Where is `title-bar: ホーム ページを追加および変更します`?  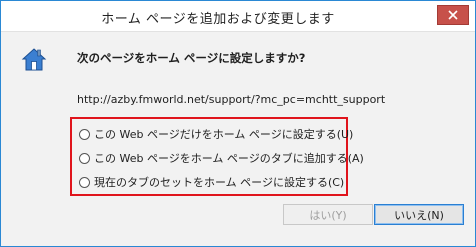
title-bar: ホーム ページを追加および変更します is located at coordinates (238, 16).